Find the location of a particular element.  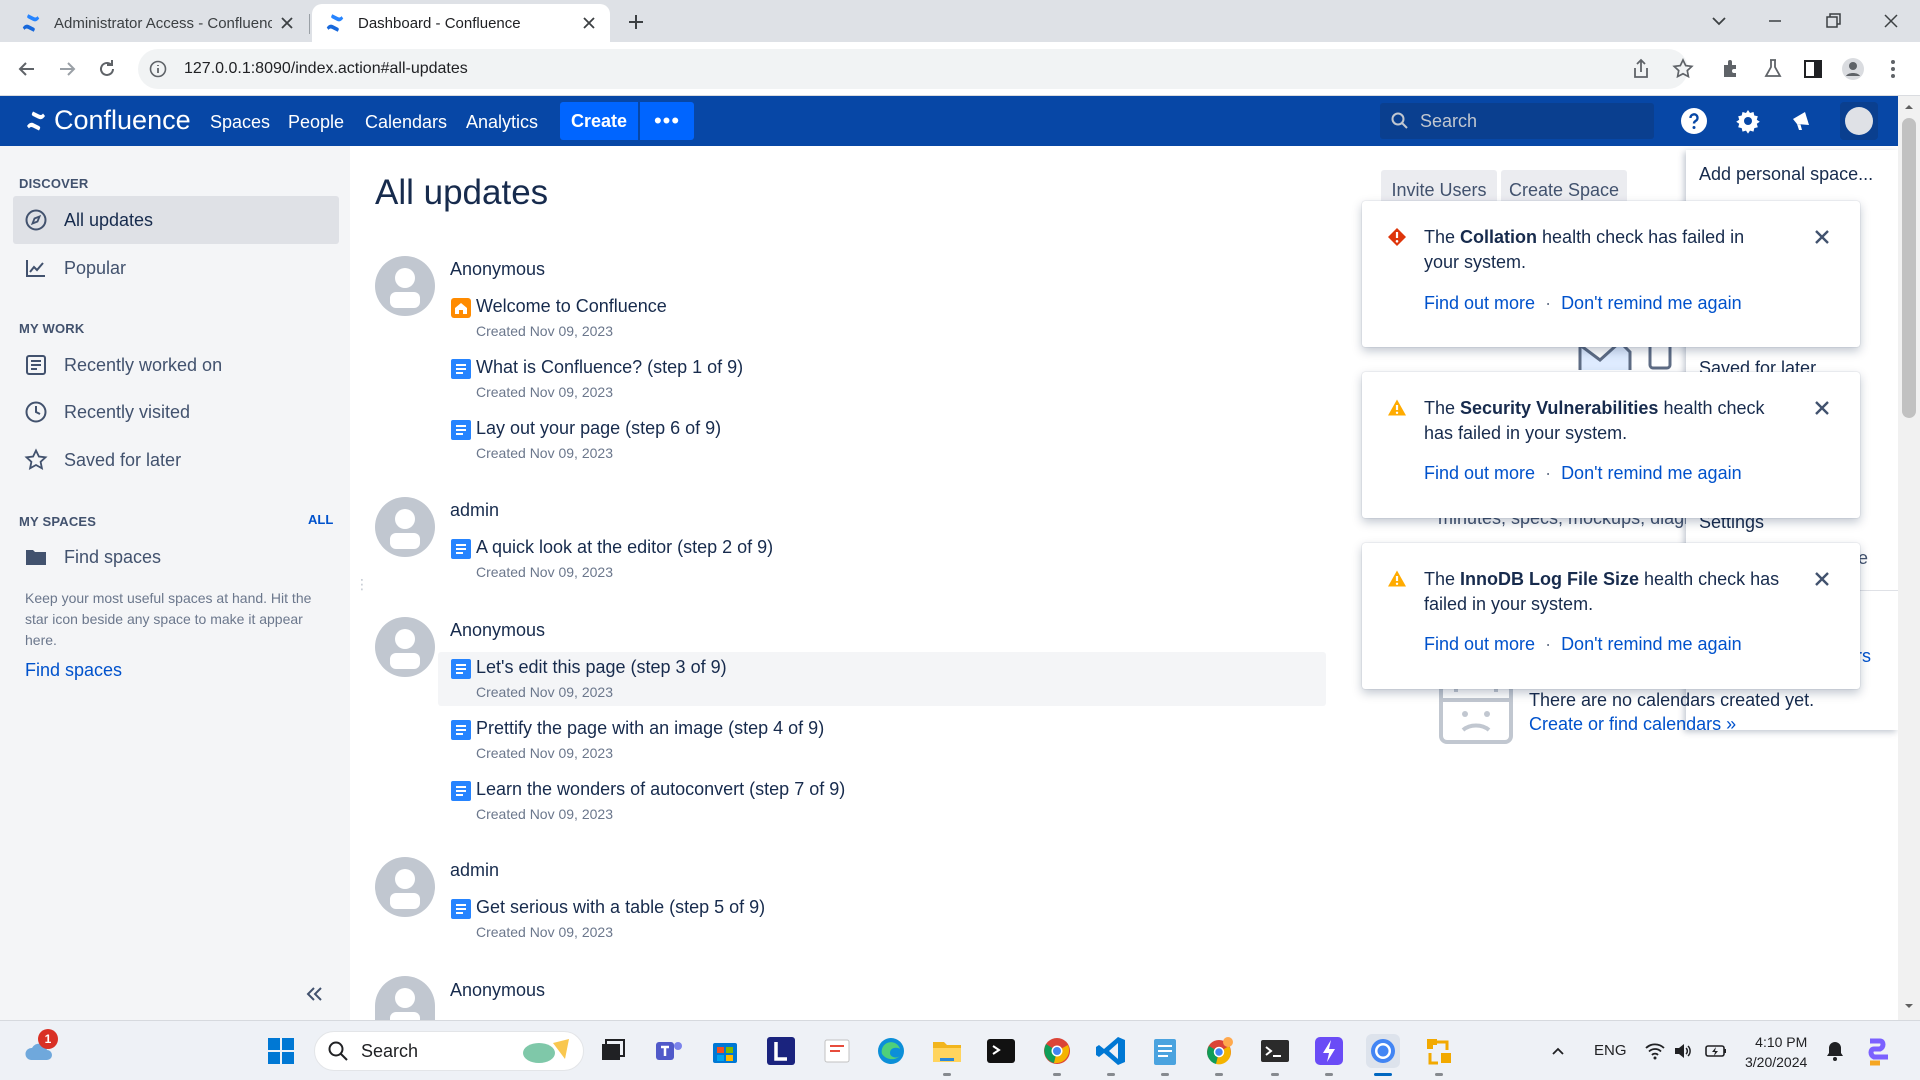

page-scrollbar is located at coordinates (1909, 558).